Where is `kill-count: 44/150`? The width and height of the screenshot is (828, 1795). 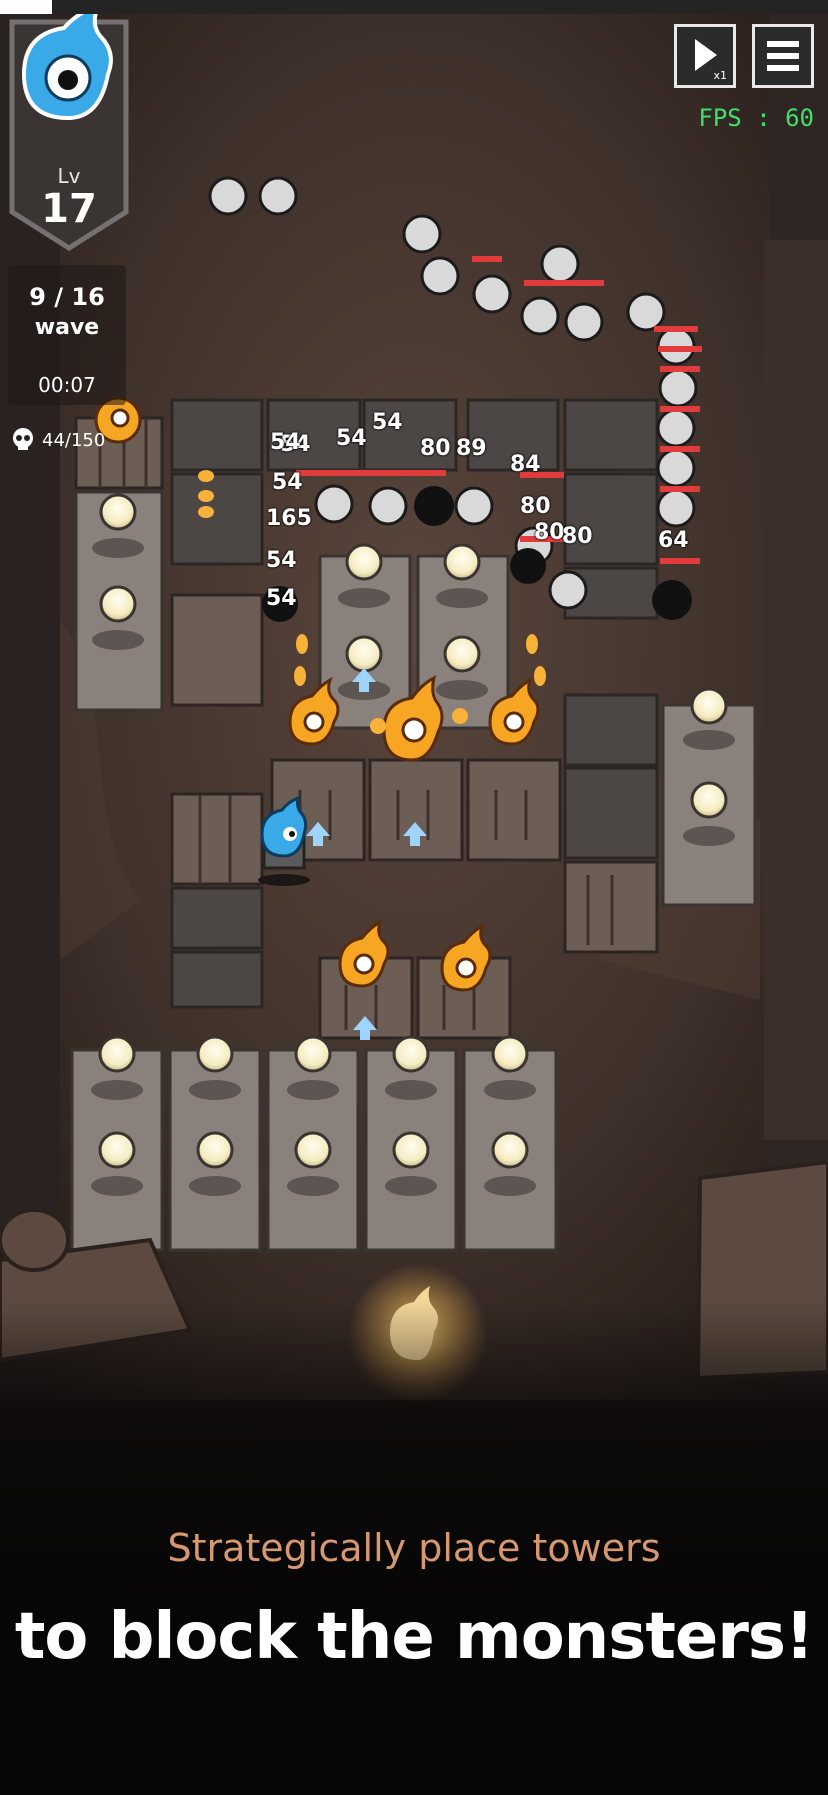 kill-count: 44/150 is located at coordinates (74, 440).